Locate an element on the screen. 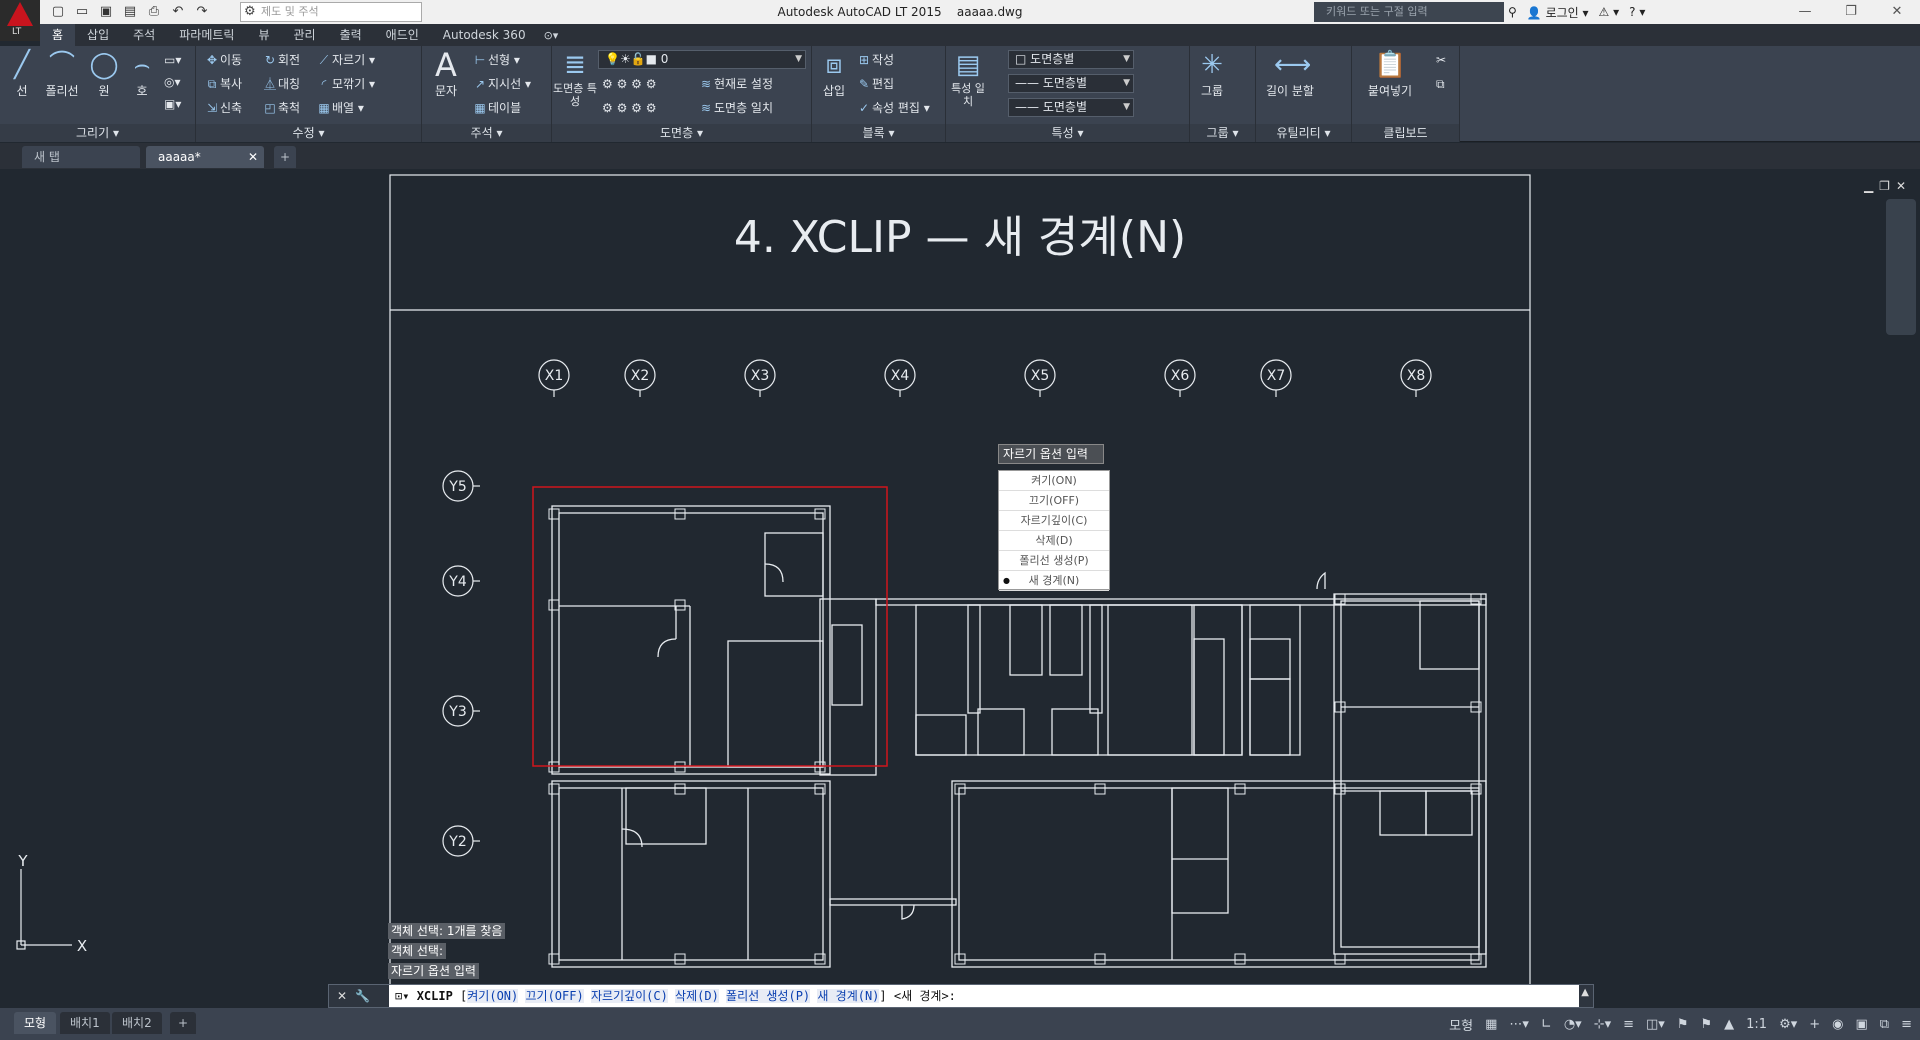  lineweight-icon: ≡ is located at coordinates (1628, 1024).